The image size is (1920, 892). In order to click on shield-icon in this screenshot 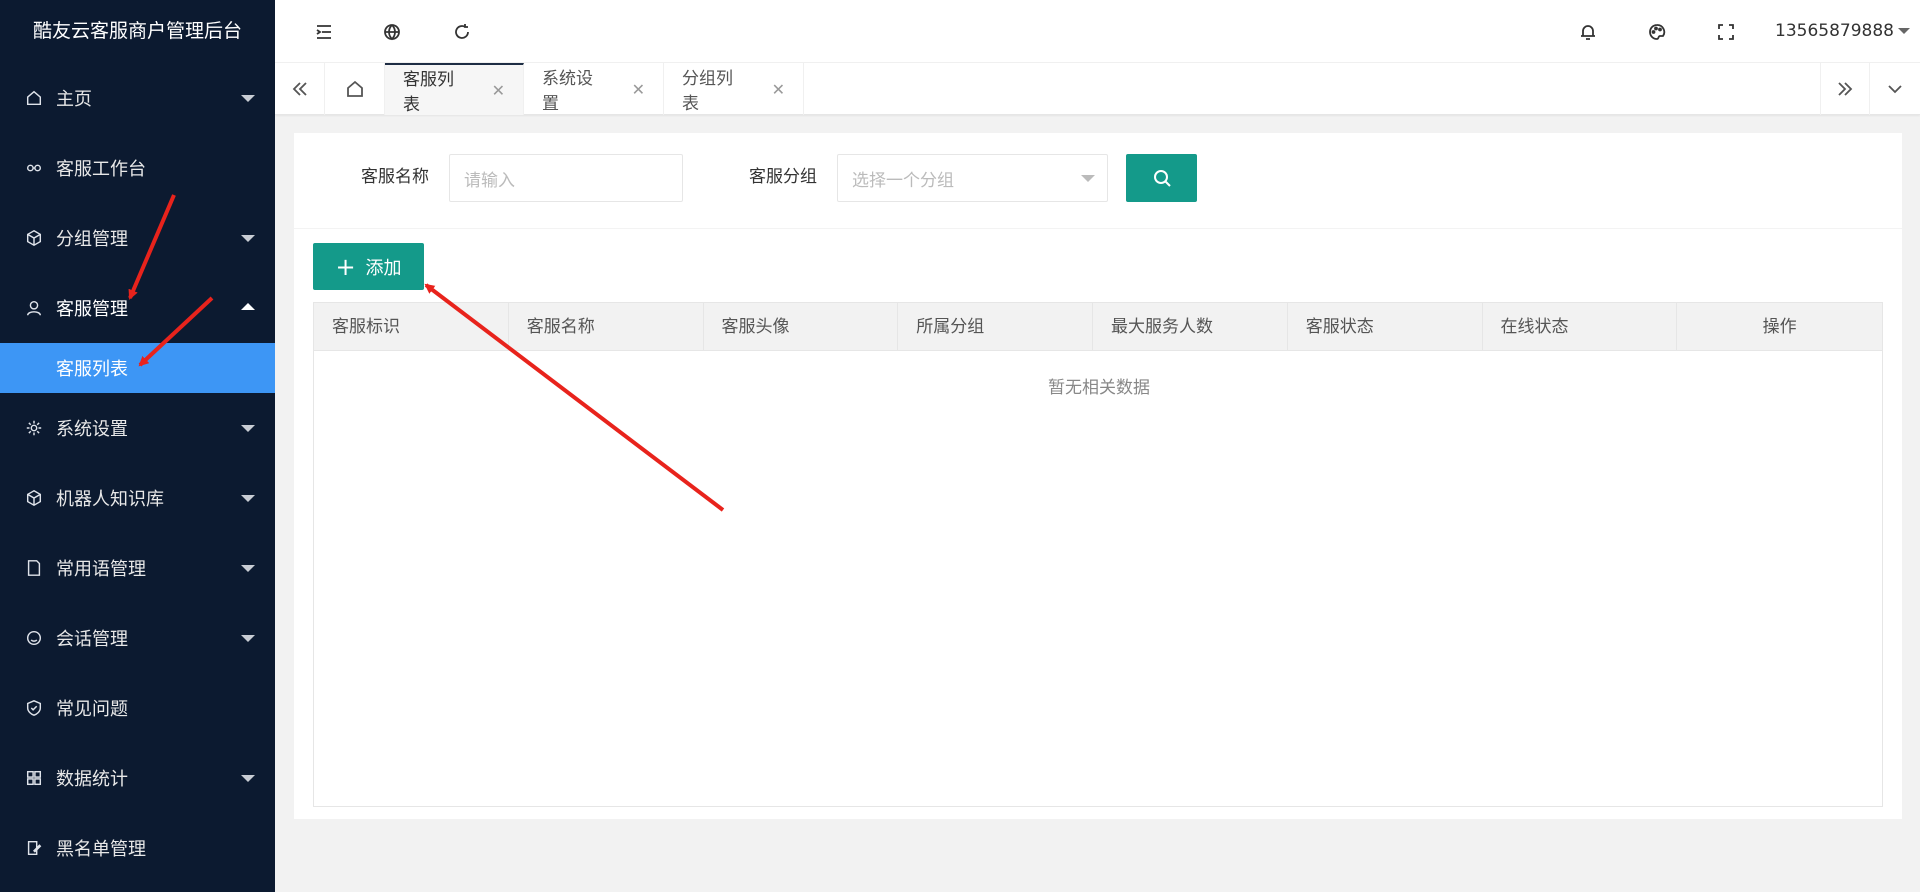, I will do `click(34, 708)`.